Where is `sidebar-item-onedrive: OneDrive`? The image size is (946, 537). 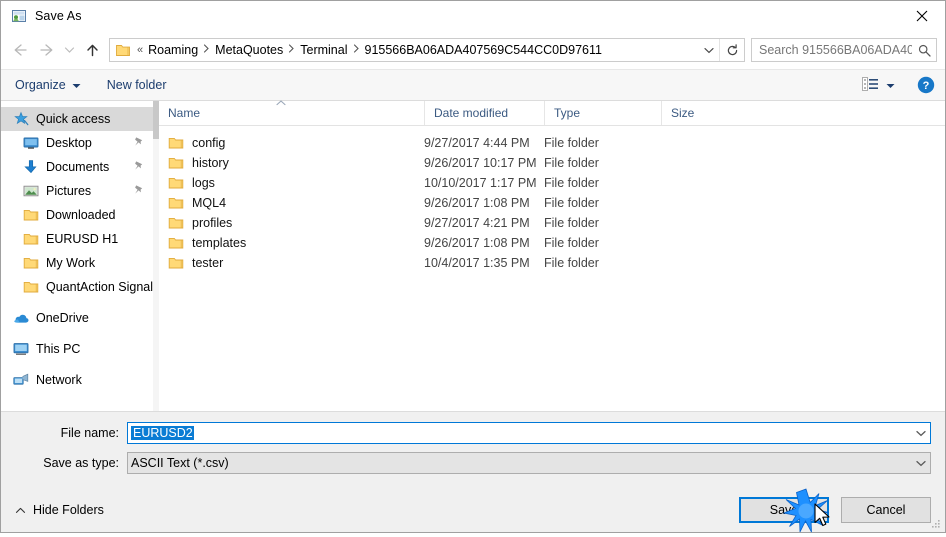
sidebar-item-onedrive: OneDrive is located at coordinates (79, 318).